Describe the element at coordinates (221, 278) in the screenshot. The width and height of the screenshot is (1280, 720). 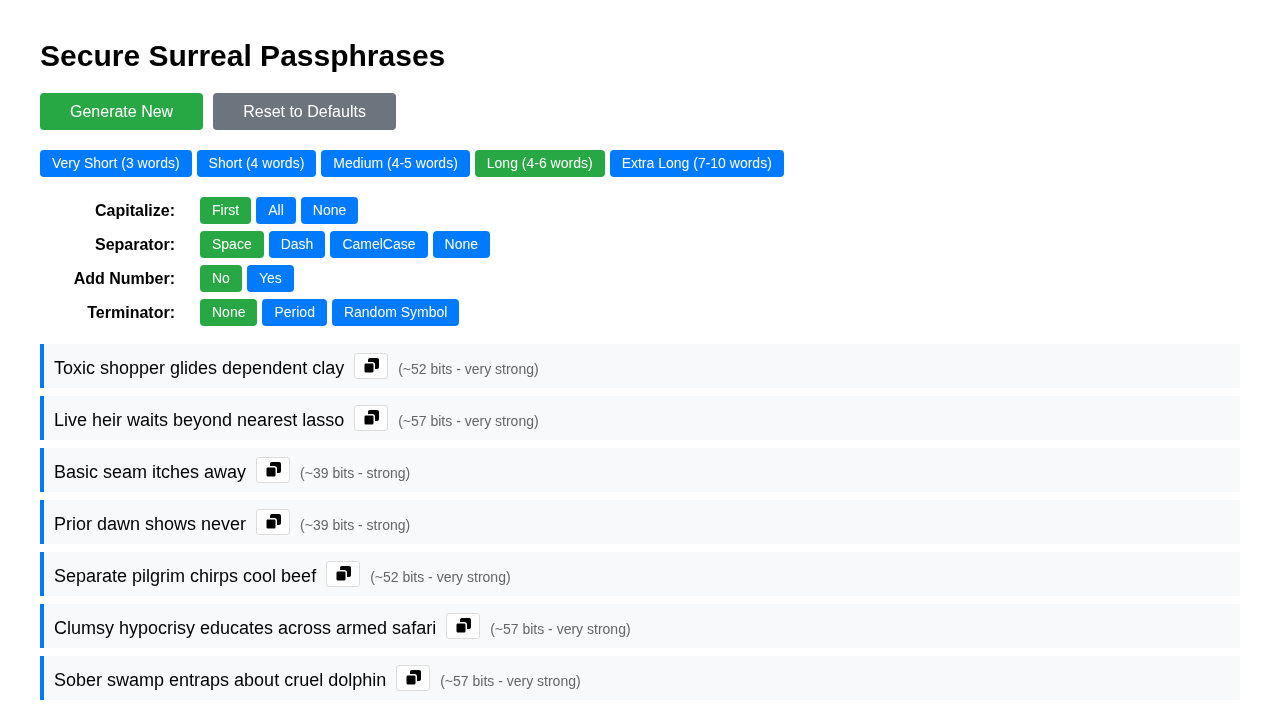
I see `option-button: No` at that location.